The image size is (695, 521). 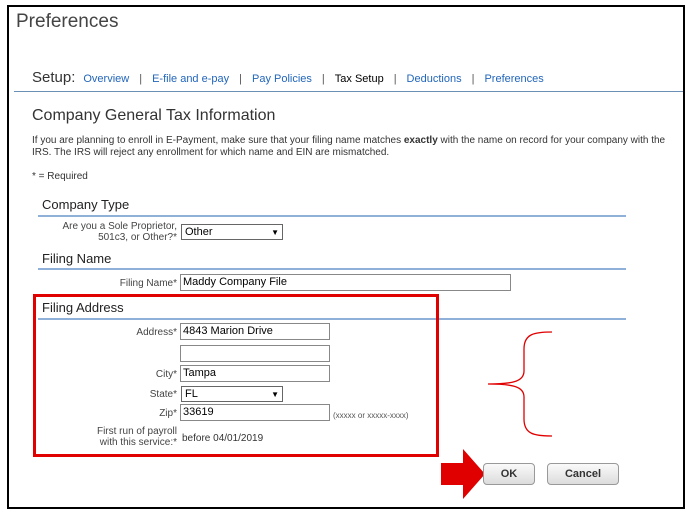 What do you see at coordinates (67, 21) in the screenshot?
I see `window-title: Preferences` at bounding box center [67, 21].